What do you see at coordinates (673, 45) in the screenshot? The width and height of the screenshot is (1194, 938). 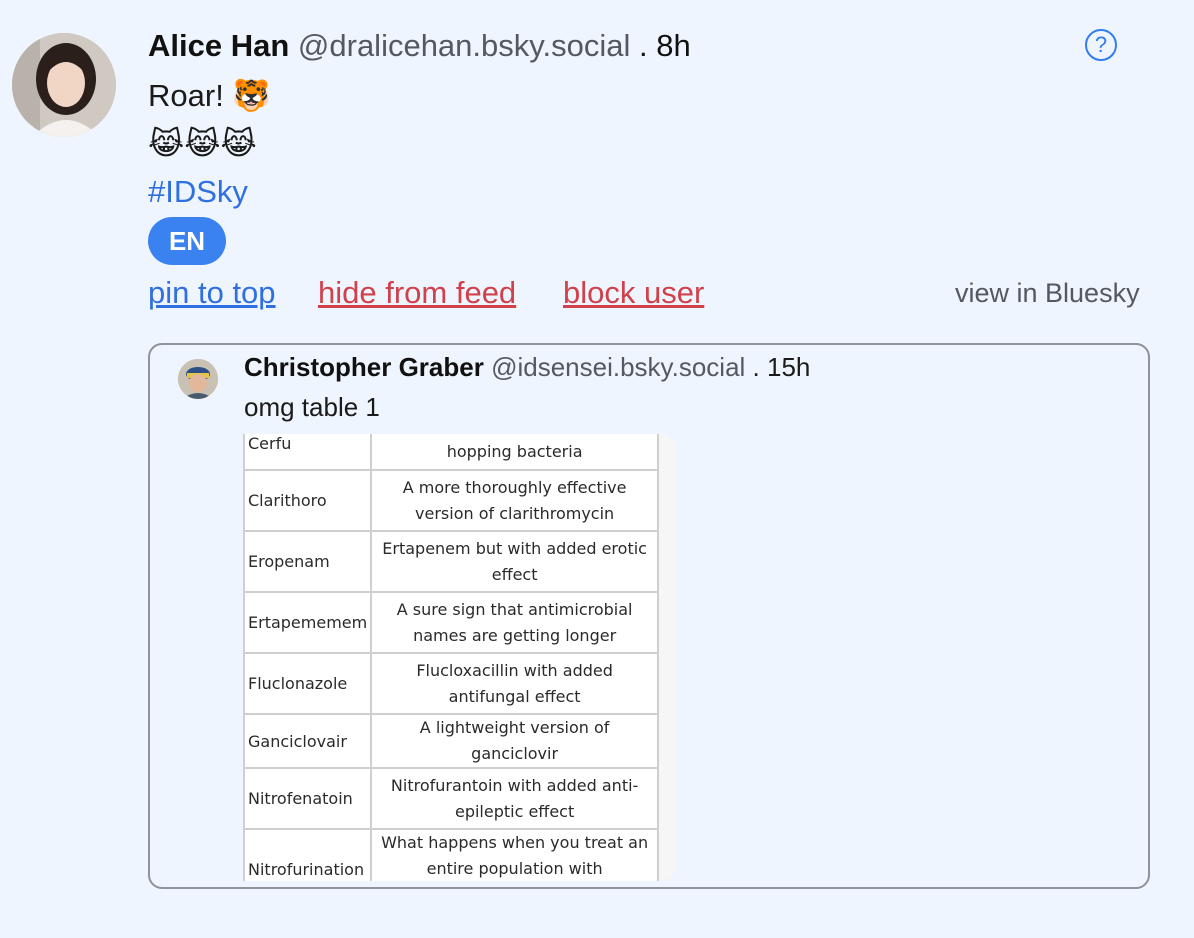 I see `post-time: 8h` at bounding box center [673, 45].